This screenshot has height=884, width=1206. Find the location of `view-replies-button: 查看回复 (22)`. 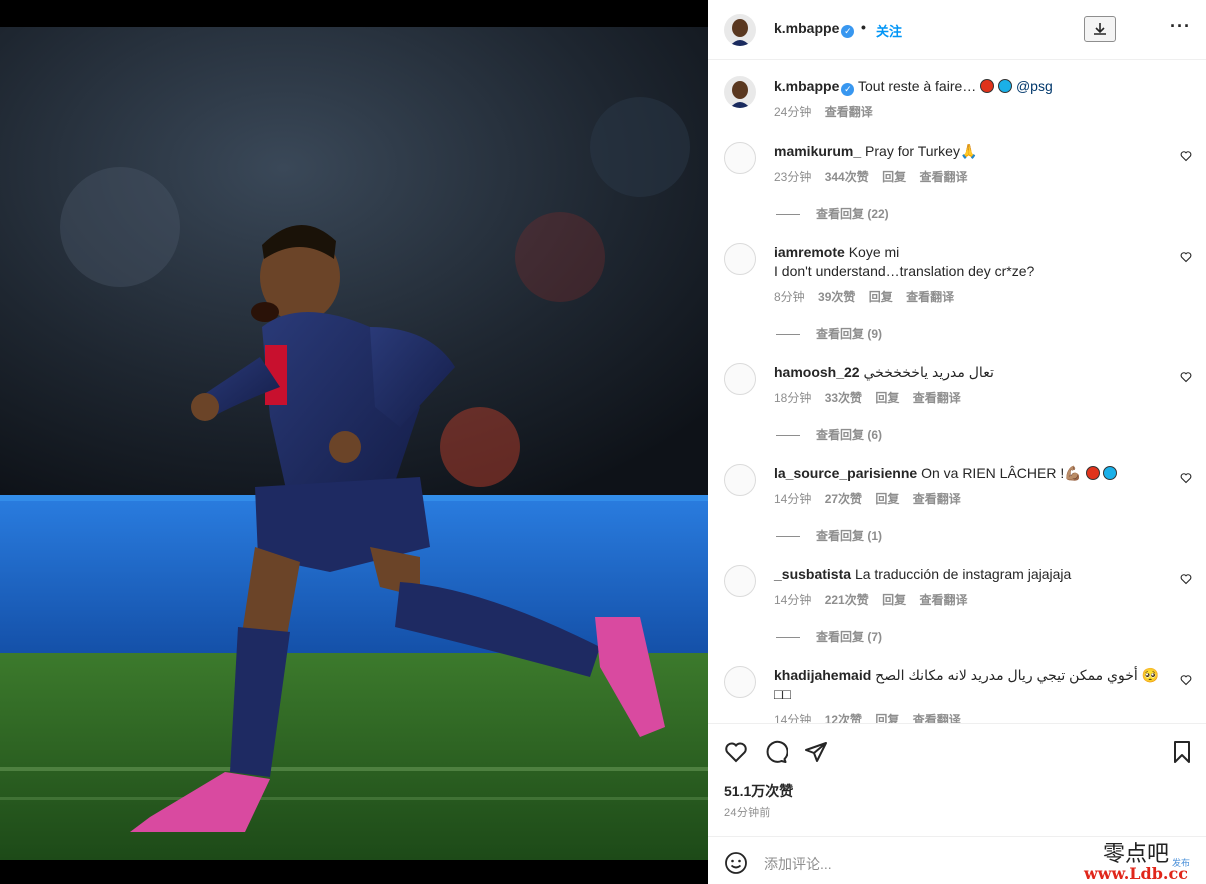

view-replies-button: 查看回复 (22) is located at coordinates (832, 213).